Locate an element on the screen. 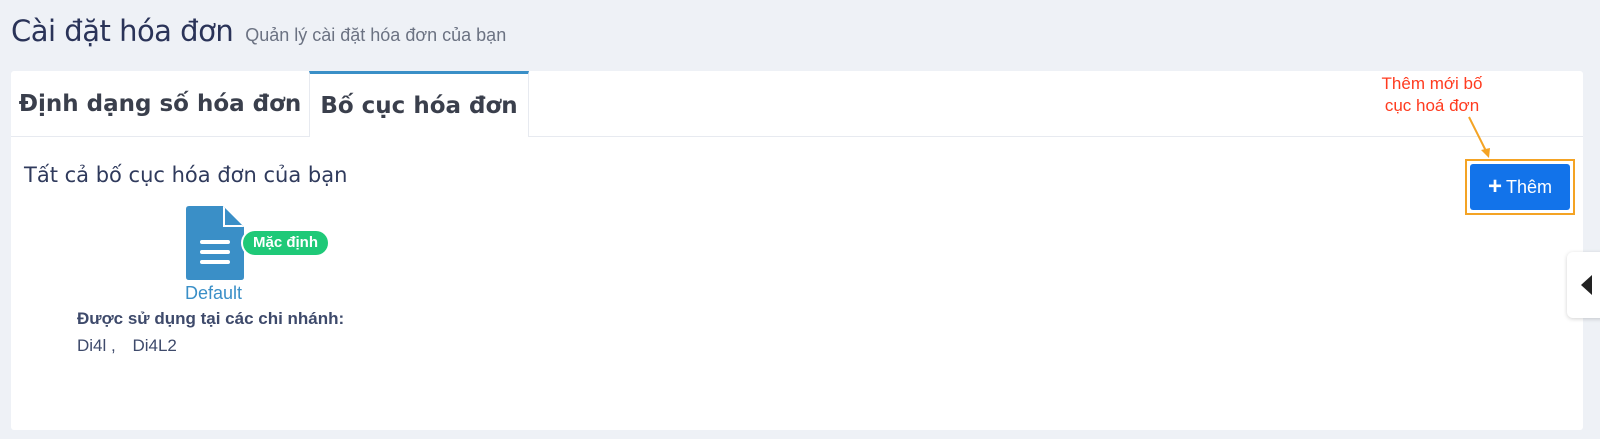 The image size is (1600, 439). branches-label: Được sử dụng tại các chi nhánh: is located at coordinates (211, 318).